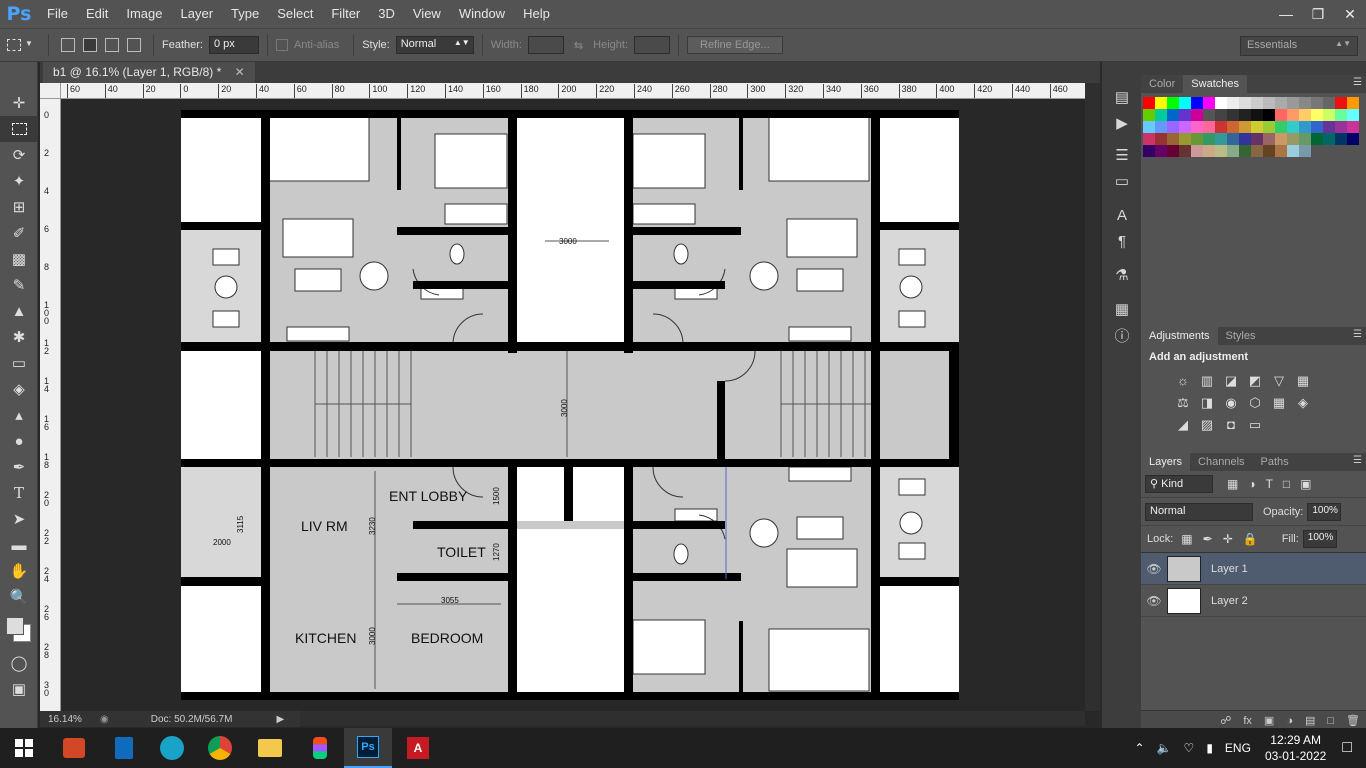 The image size is (1366, 768). Describe the element at coordinates (1207, 381) in the screenshot. I see `adjustment-icon: ▥` at that location.